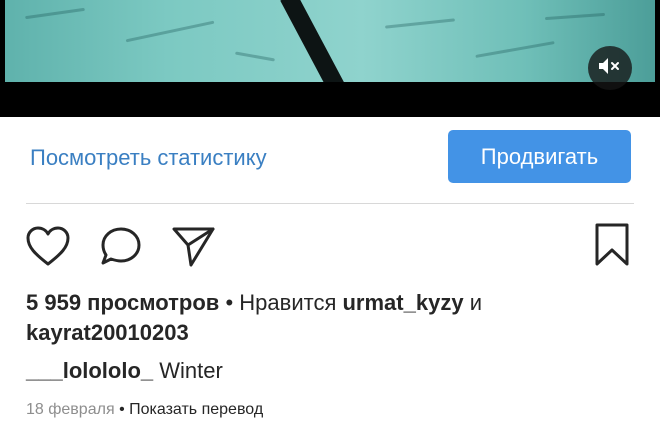 The image size is (660, 440). I want to click on paper-plane-icon, so click(194, 248).